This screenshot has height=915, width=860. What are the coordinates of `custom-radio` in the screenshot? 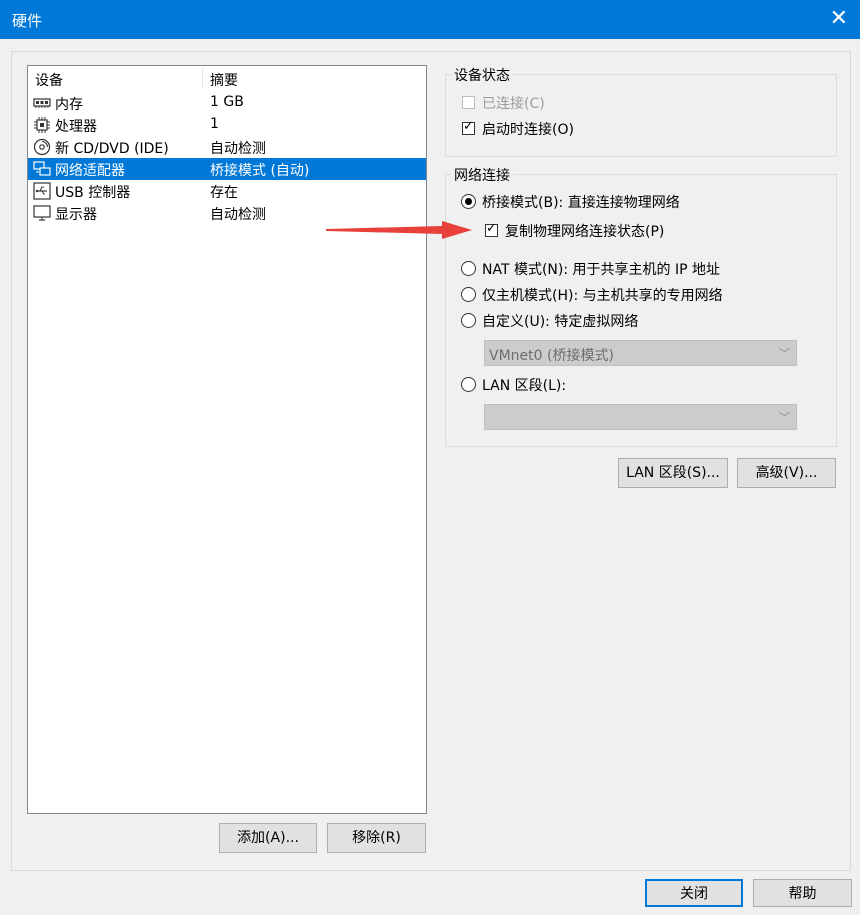 It's located at (468, 320).